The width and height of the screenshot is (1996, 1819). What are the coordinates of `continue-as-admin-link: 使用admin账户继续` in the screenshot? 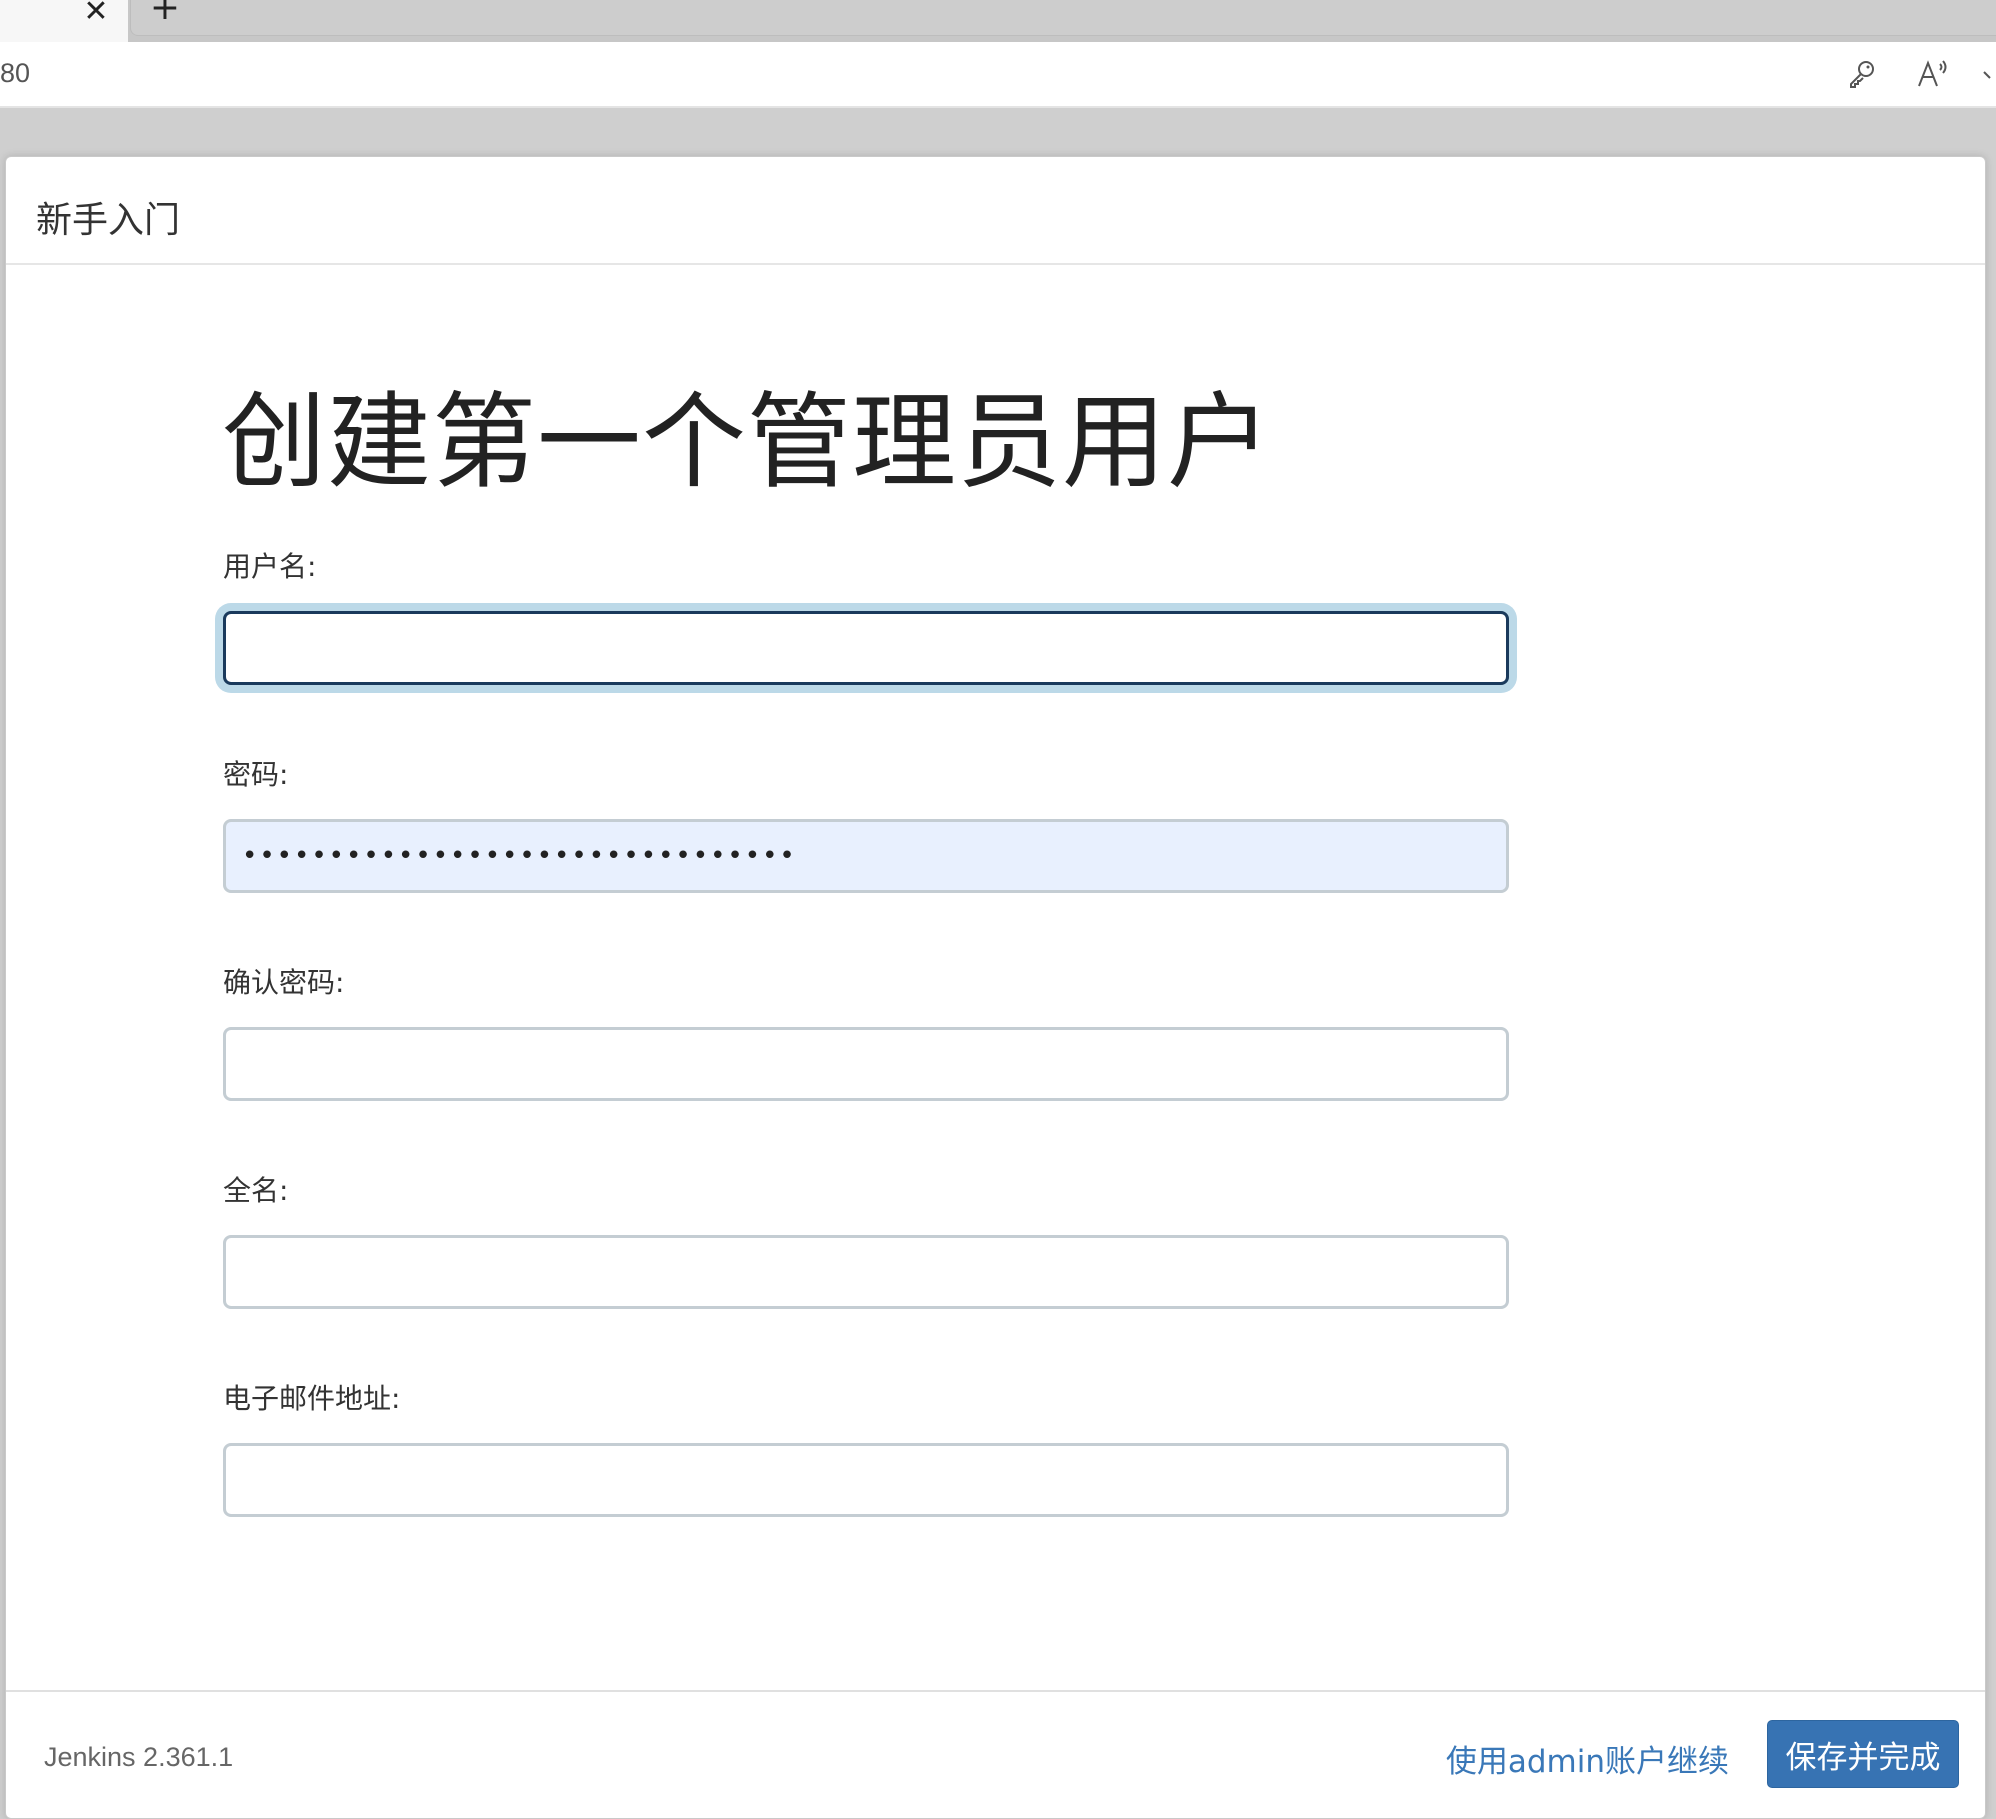 It's located at (1587, 1758).